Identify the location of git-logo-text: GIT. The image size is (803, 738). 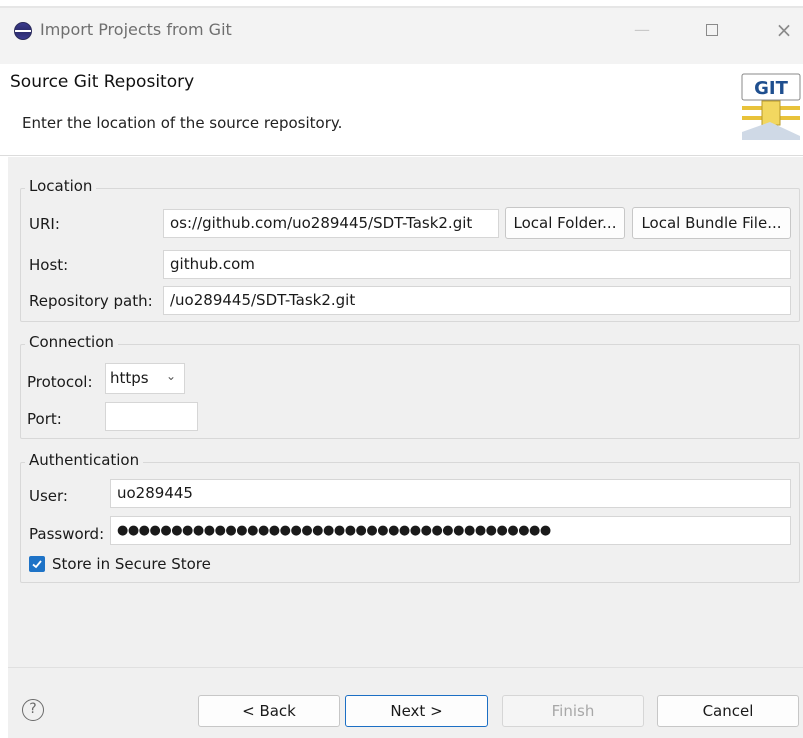
(771, 88).